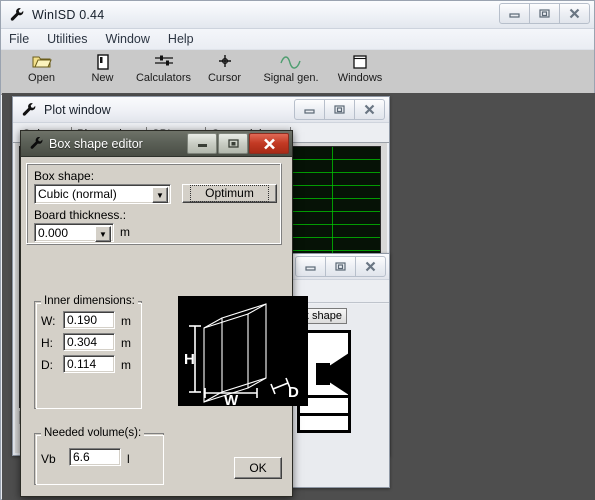 Image resolution: width=595 pixels, height=500 pixels. What do you see at coordinates (310, 266) in the screenshot?
I see `driver-minimize-button` at bounding box center [310, 266].